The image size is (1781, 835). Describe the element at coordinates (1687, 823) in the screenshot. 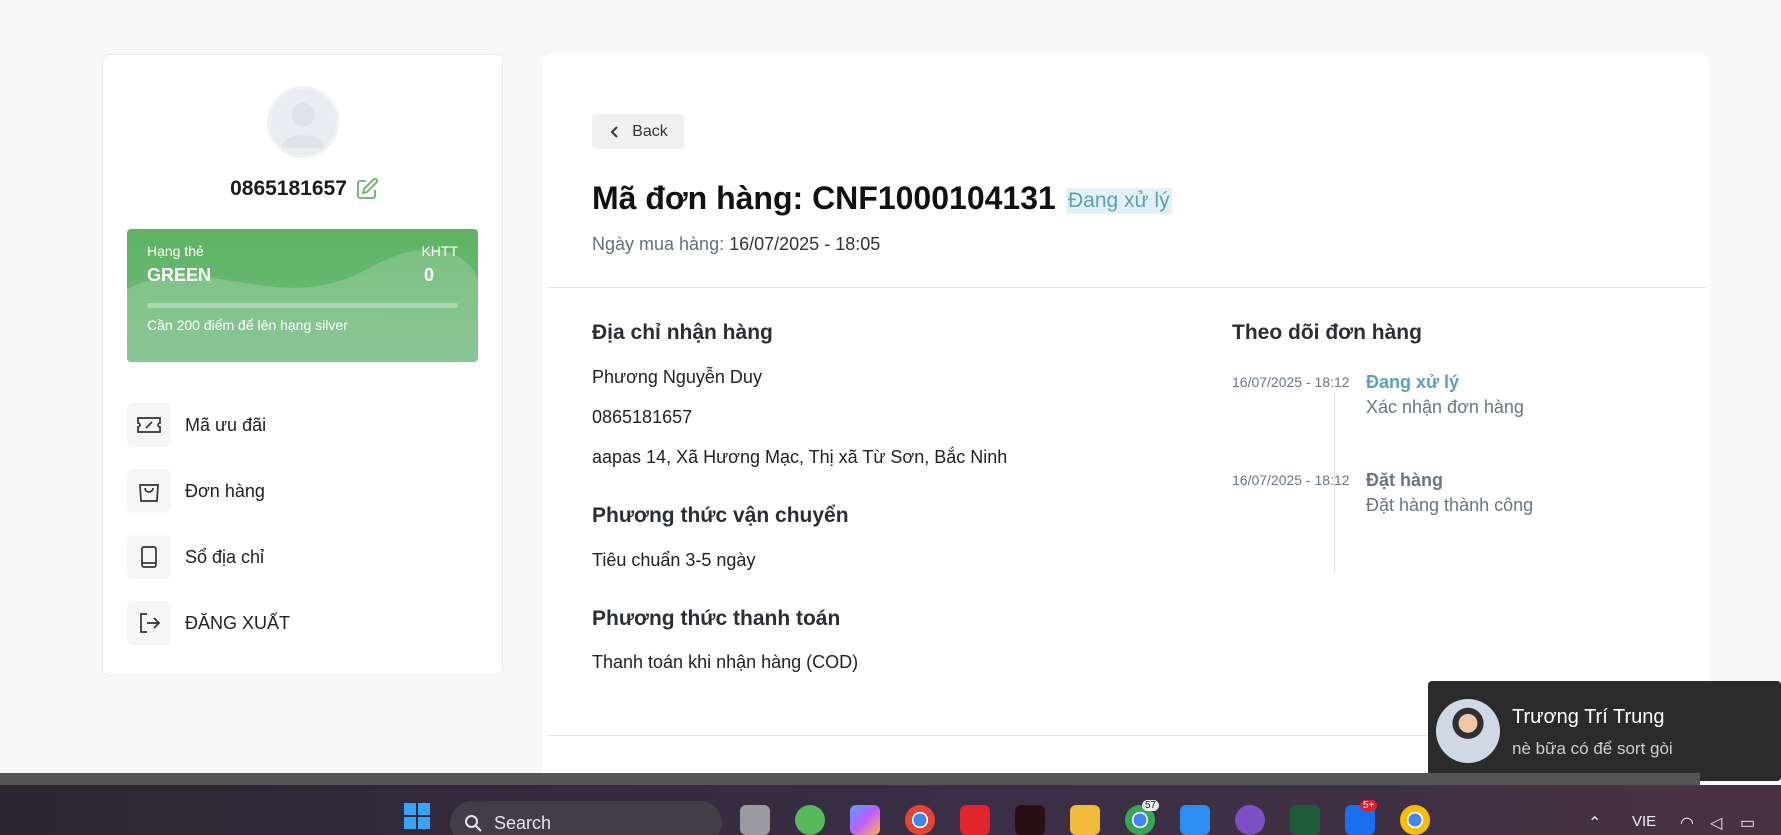

I see `wifi-icon: ◠` at that location.